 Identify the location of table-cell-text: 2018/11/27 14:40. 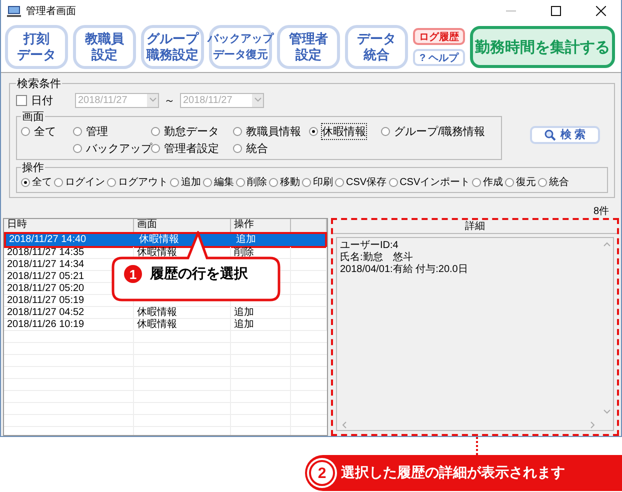
(48, 240).